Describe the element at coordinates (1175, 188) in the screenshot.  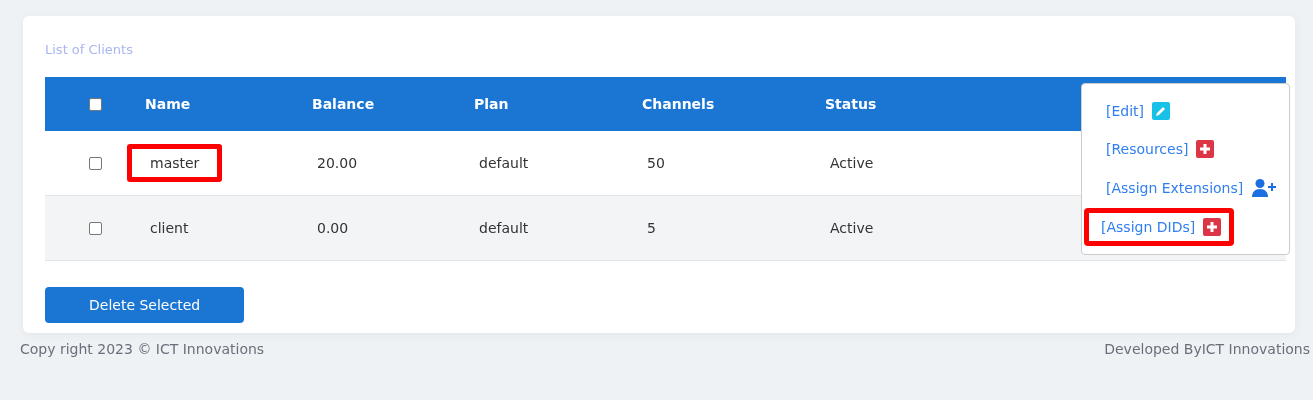
I see `menu-link: [Assign Extensions]` at that location.